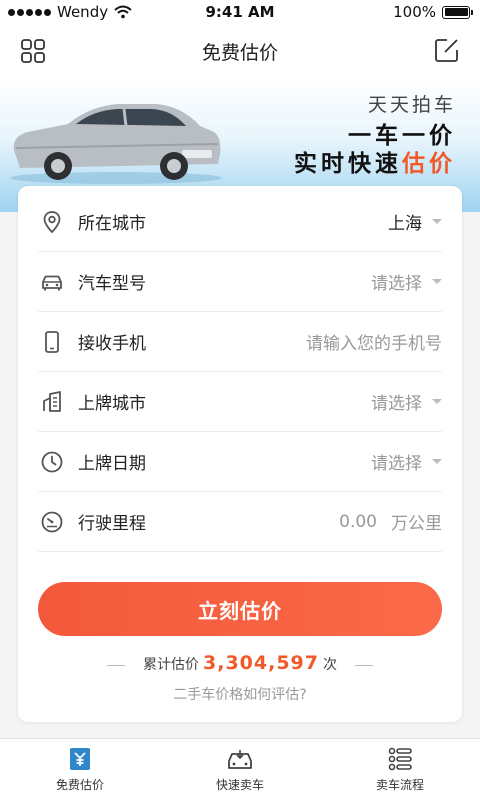 This screenshot has height=800, width=480. I want to click on clock-icon, so click(52, 461).